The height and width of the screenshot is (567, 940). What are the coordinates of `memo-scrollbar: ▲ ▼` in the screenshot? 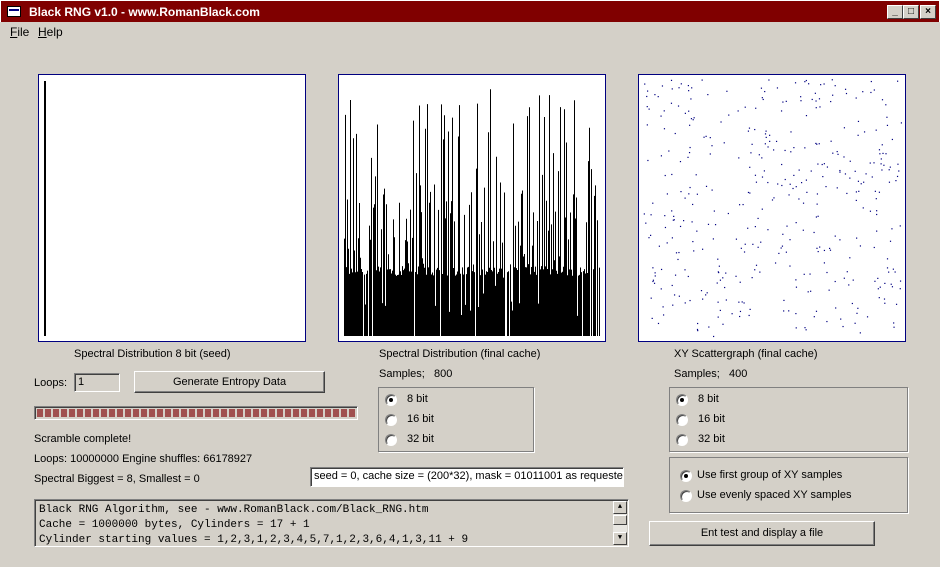 It's located at (620, 523).